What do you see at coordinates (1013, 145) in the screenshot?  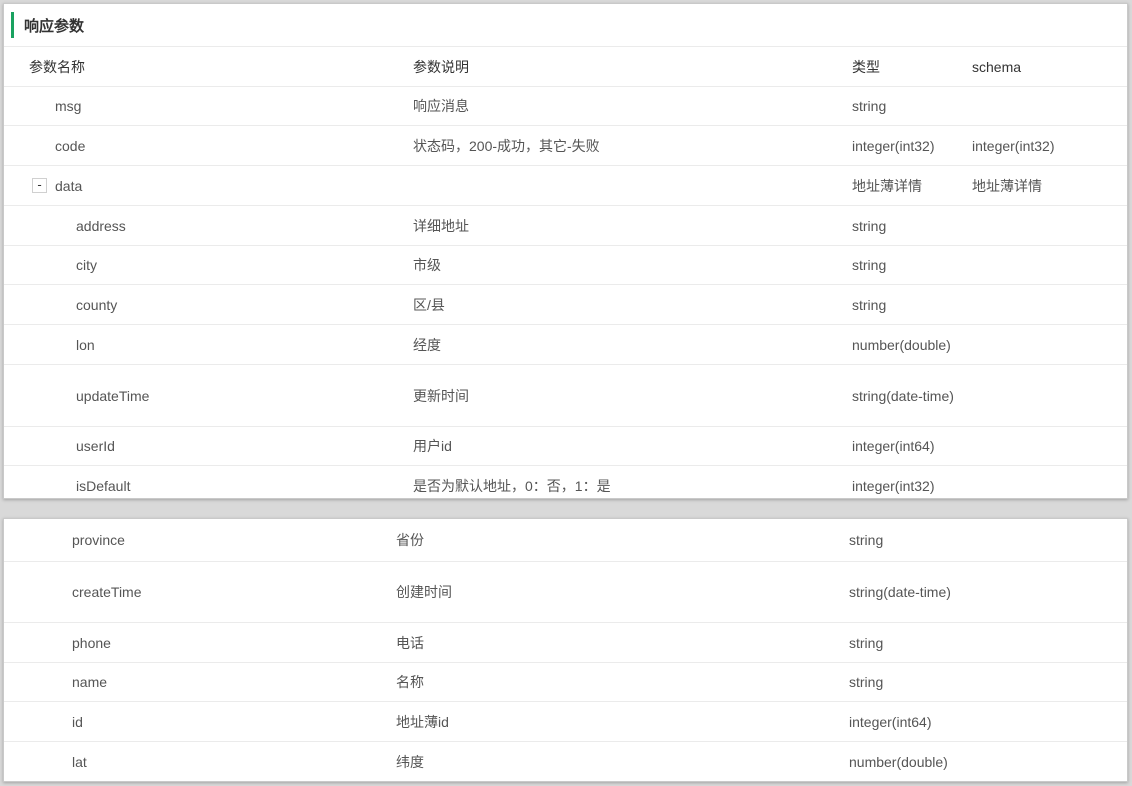 I see `param-schema: integer(int32)` at bounding box center [1013, 145].